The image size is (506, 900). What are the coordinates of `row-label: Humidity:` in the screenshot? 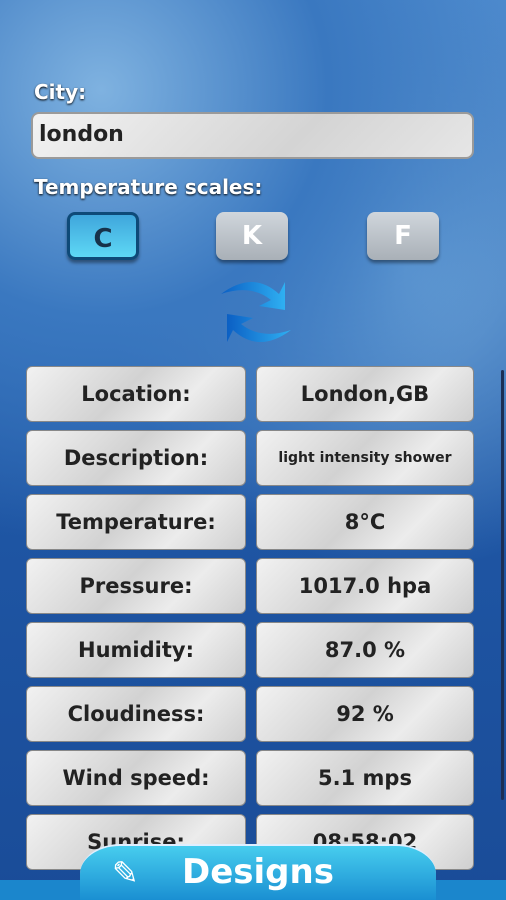 It's located at (136, 650).